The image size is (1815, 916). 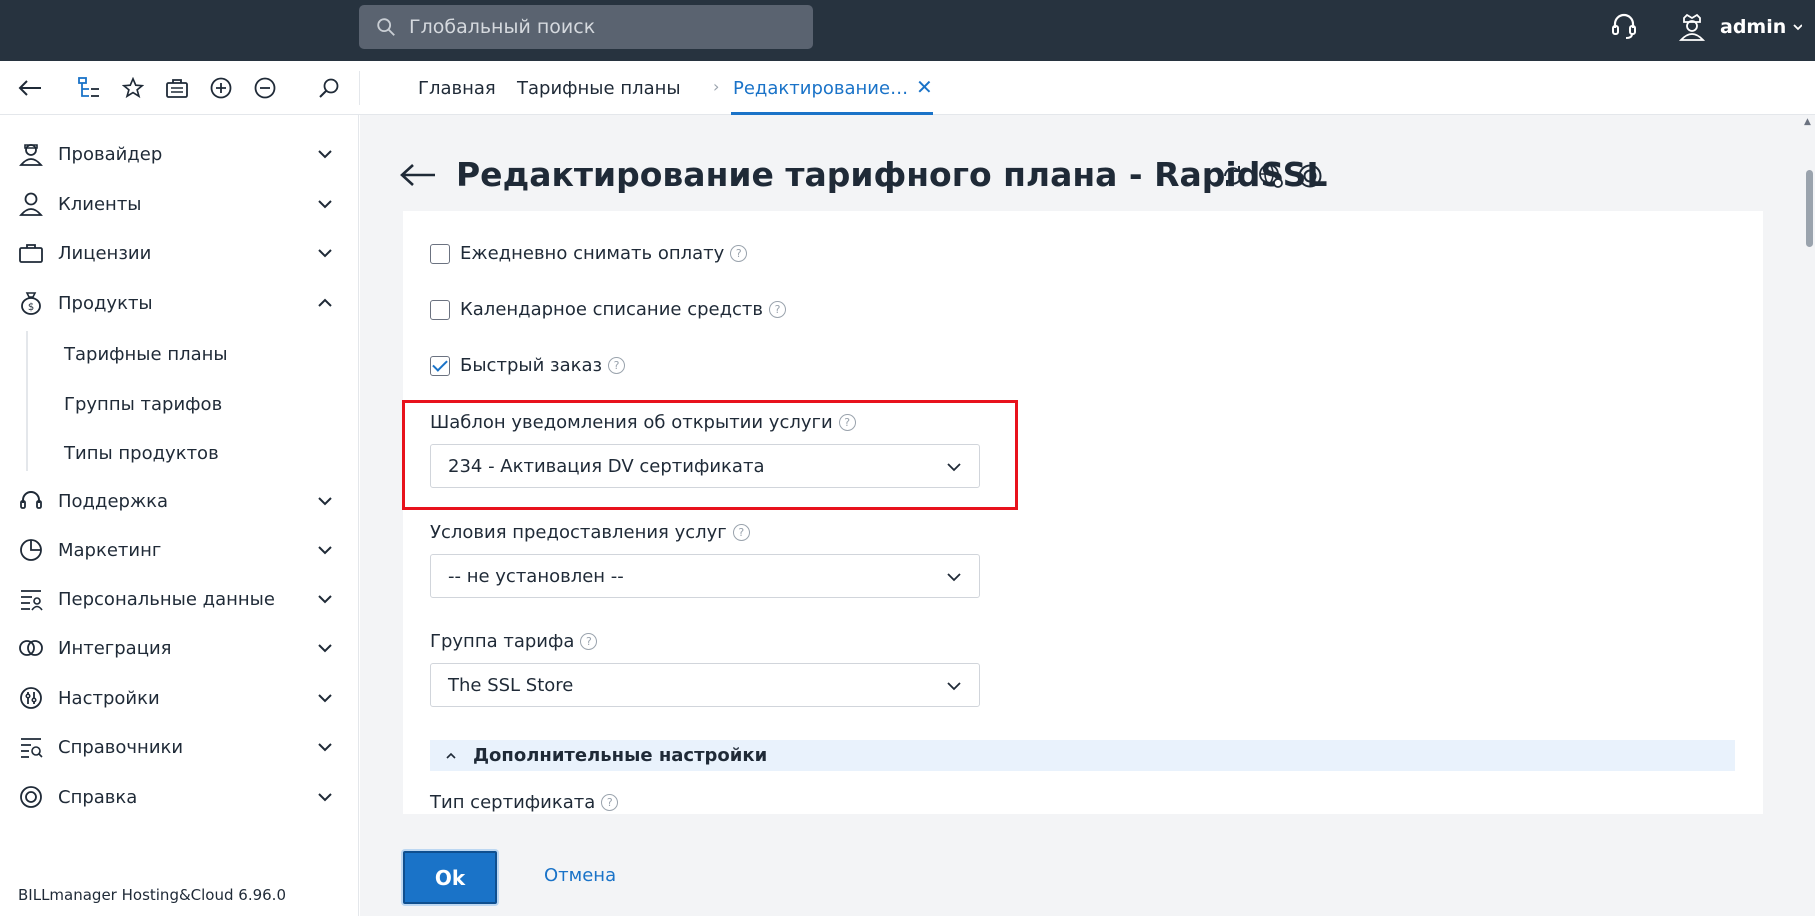 I want to click on scrollbar-thumb, so click(x=1809, y=208).